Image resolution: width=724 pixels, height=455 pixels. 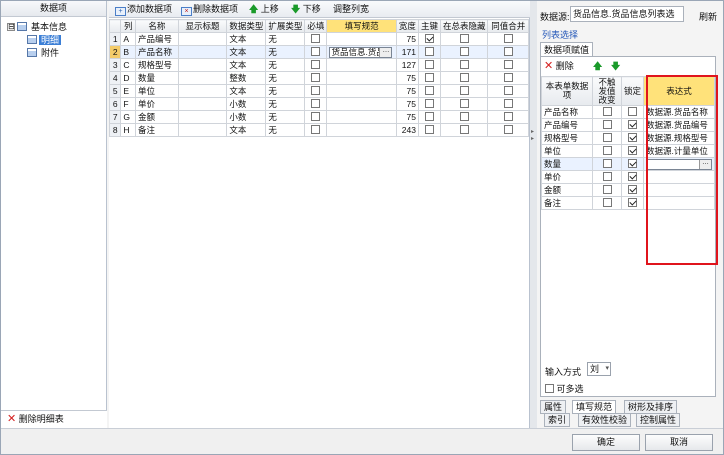 What do you see at coordinates (157, 130) in the screenshot?
I see `item-name: 备注` at bounding box center [157, 130].